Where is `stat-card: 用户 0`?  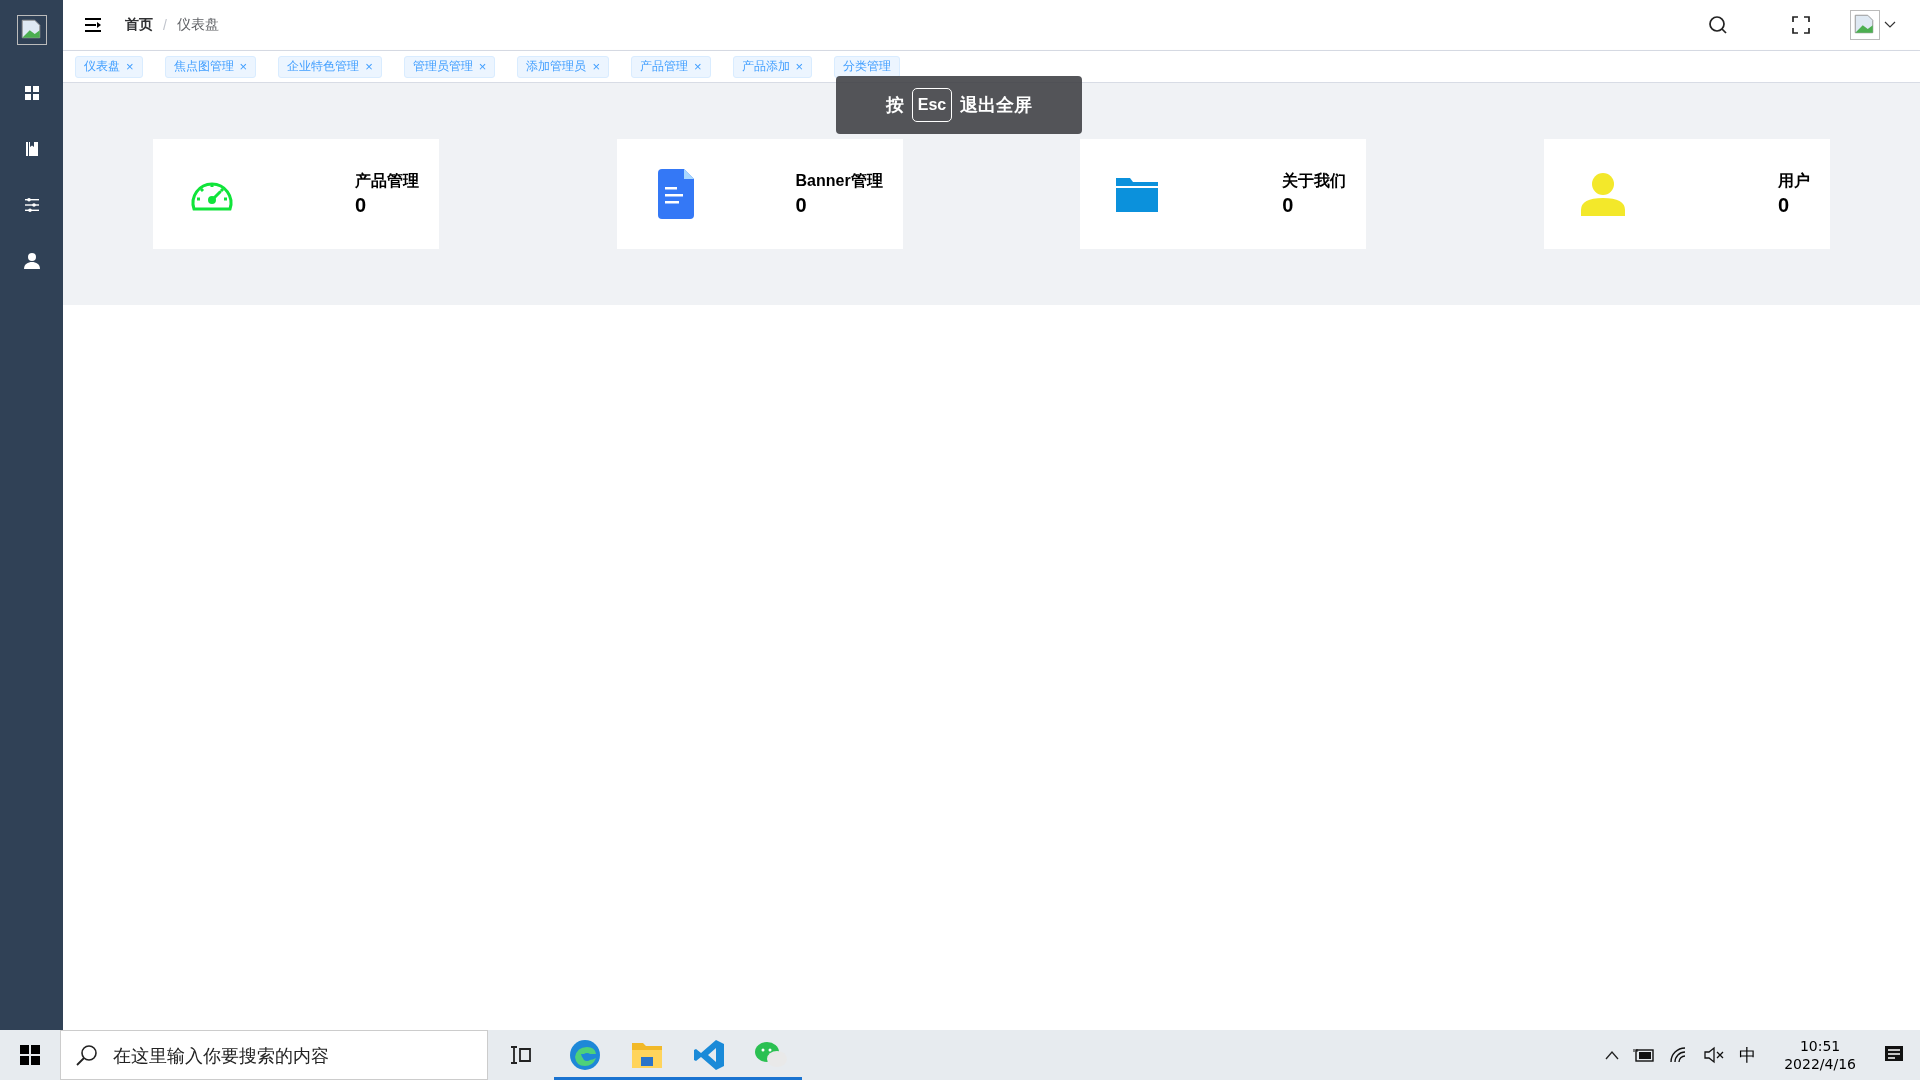
stat-card: 用户 0 is located at coordinates (1686, 194).